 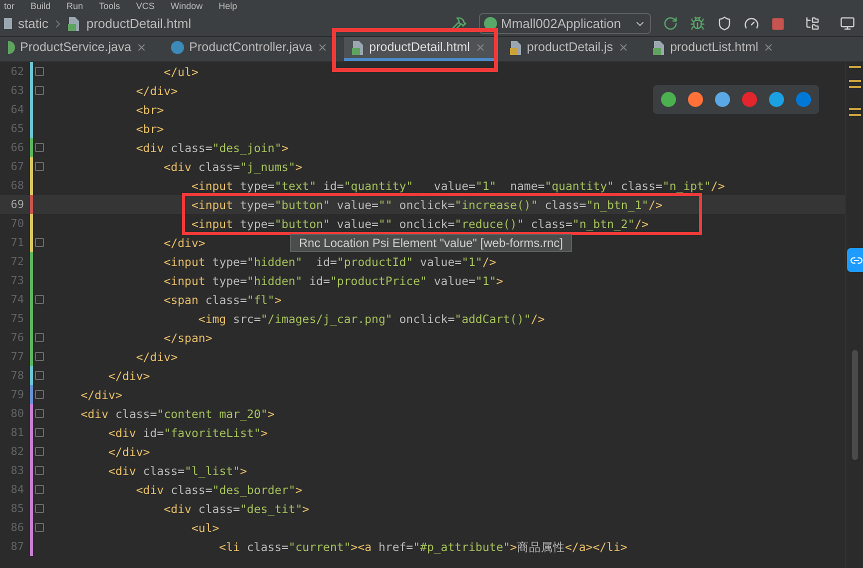 I want to click on profiler-icon, so click(x=751, y=23).